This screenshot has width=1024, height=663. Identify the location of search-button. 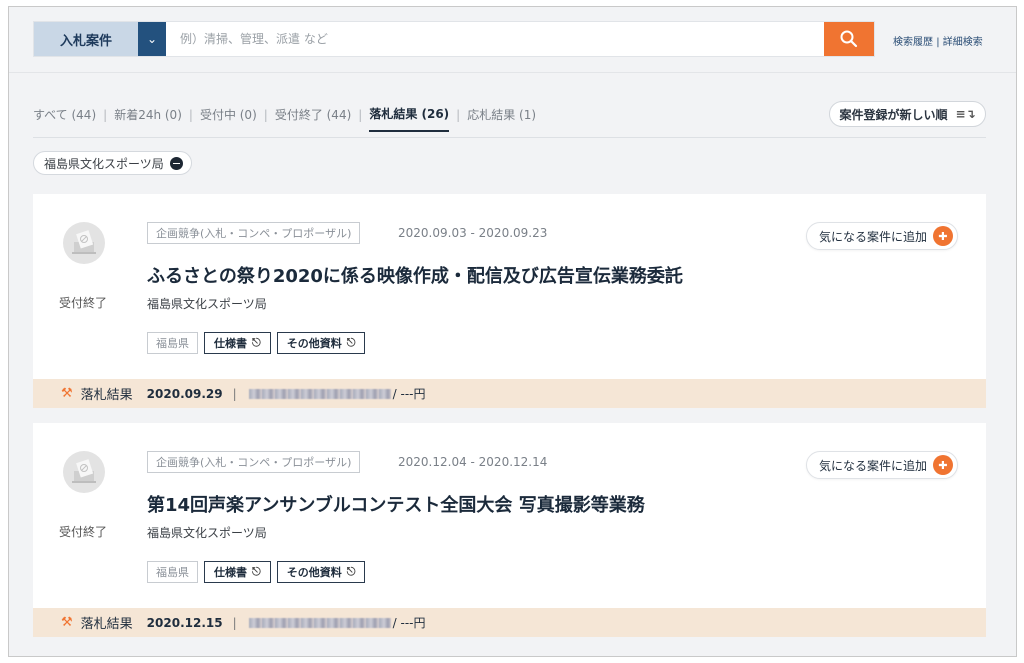
(849, 39).